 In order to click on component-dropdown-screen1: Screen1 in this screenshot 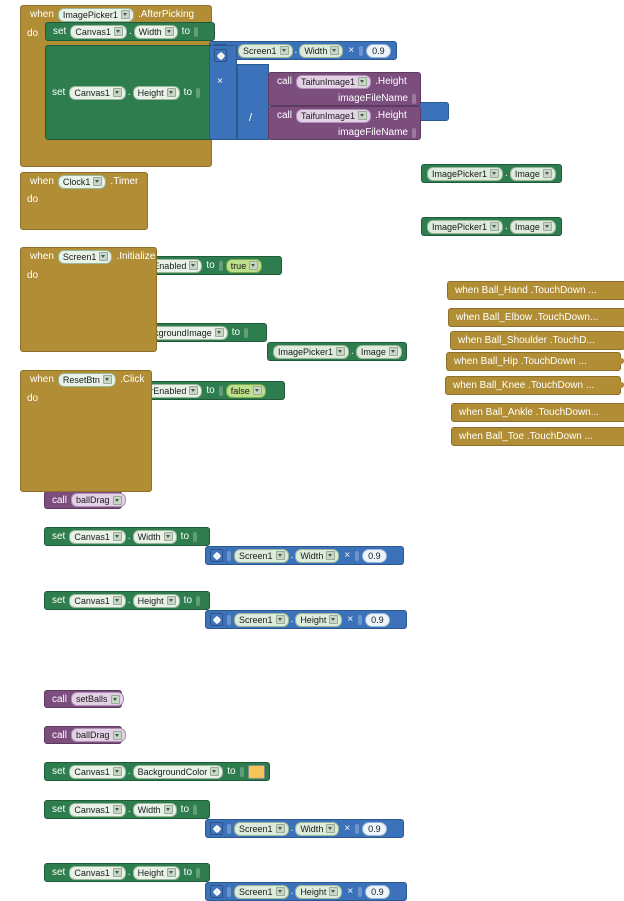, I will do `click(85, 256)`.